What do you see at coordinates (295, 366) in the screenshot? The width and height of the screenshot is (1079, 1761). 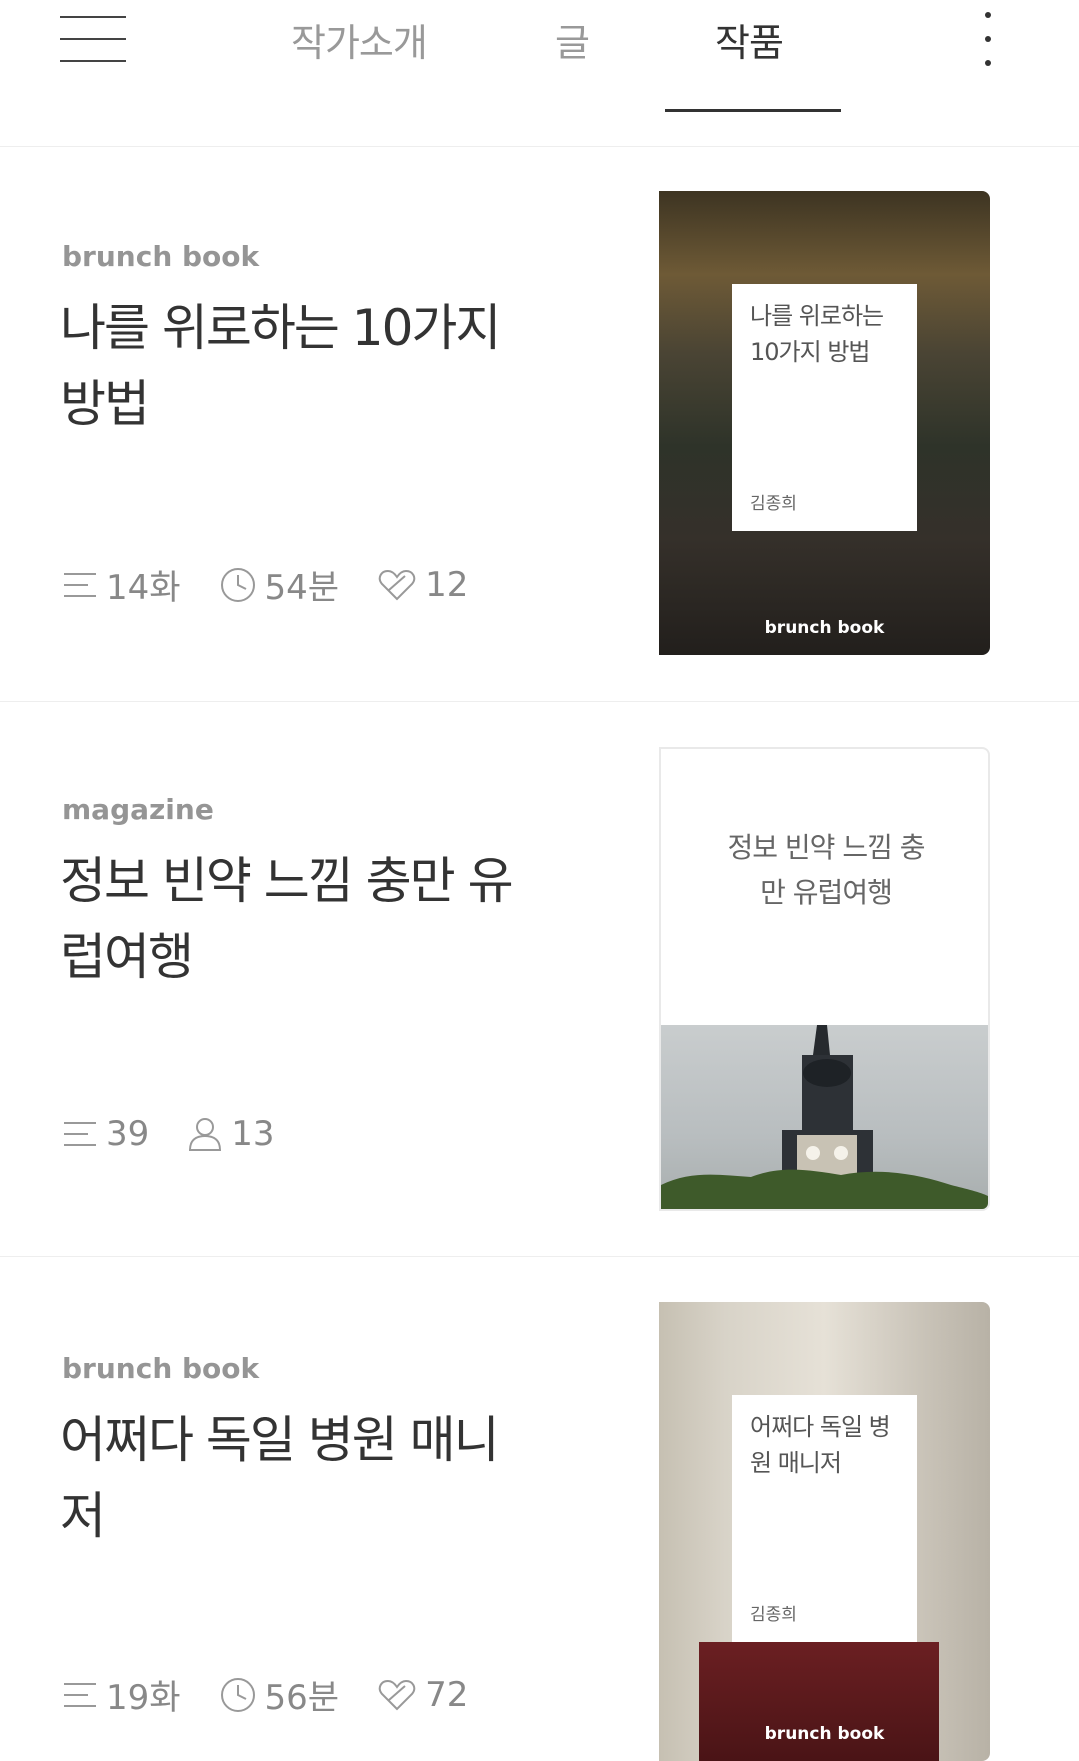 I see `item-title: 나를 위로하는 10가지 방법` at bounding box center [295, 366].